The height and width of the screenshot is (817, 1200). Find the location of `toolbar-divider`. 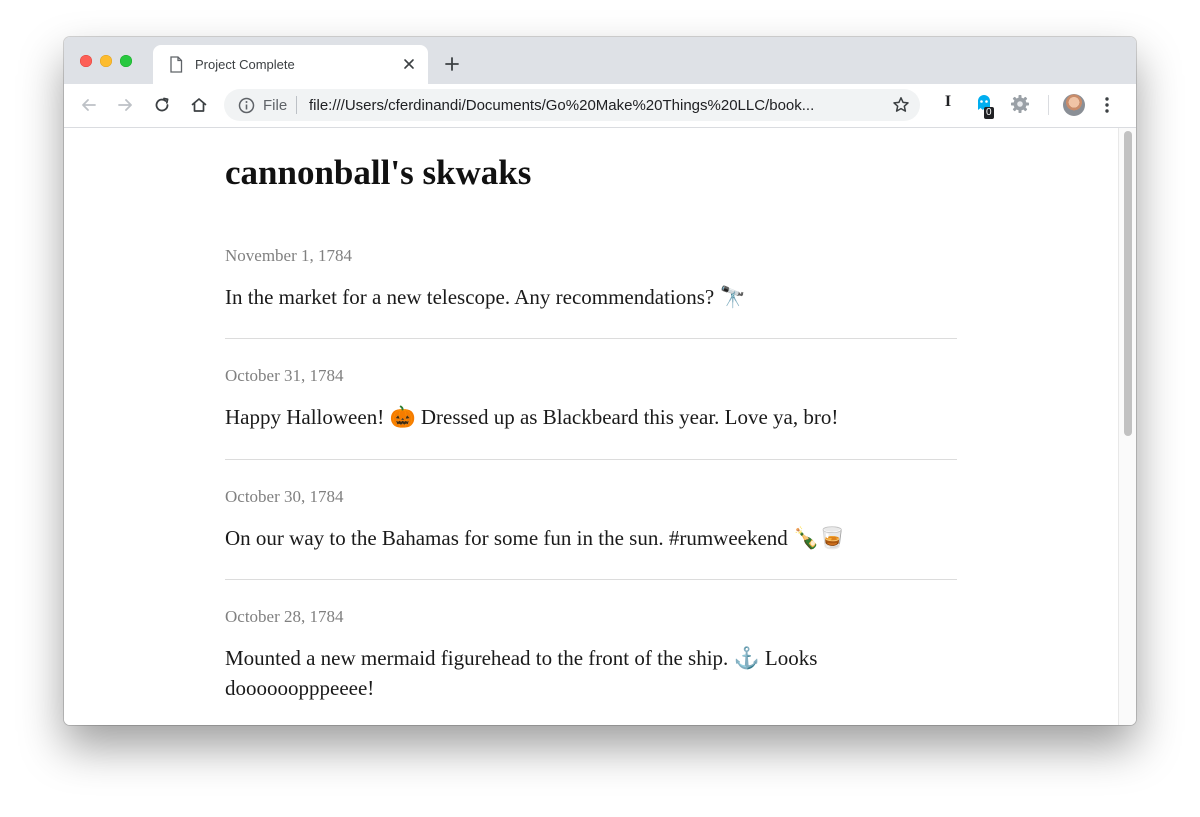

toolbar-divider is located at coordinates (1048, 105).